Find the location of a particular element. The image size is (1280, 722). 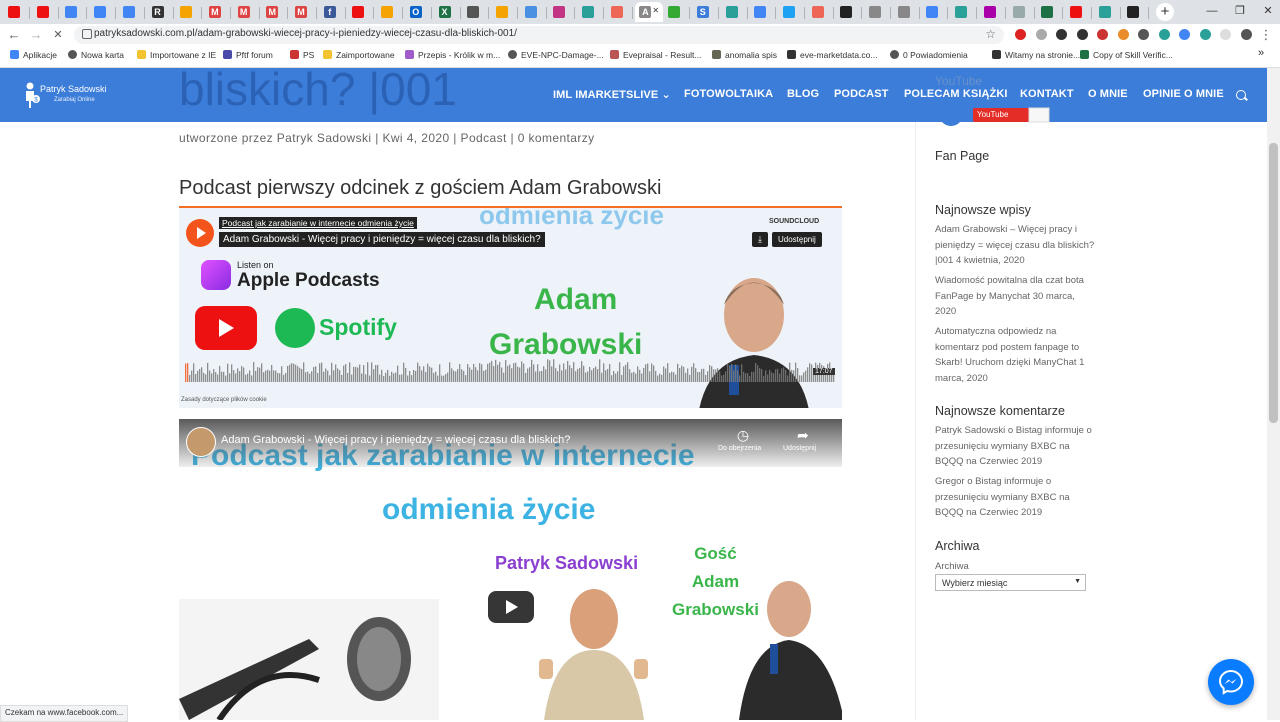

browser-tab: R is located at coordinates (161, 12).